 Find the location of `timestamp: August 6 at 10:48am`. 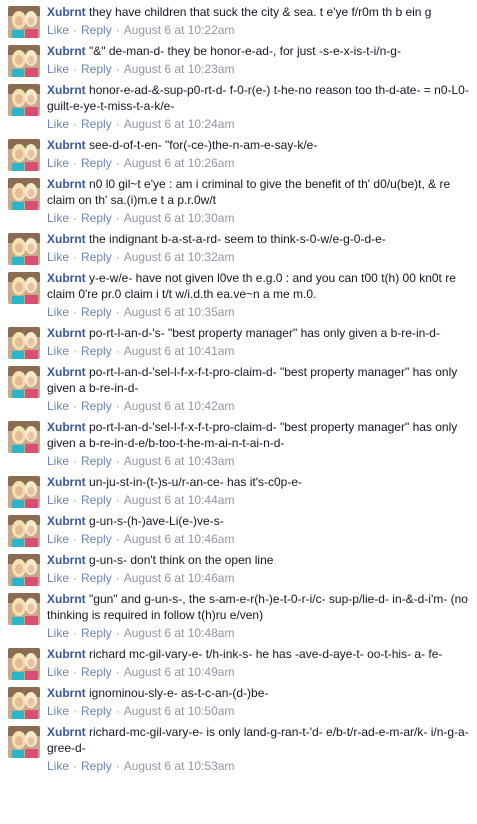

timestamp: August 6 at 10:48am is located at coordinates (179, 633).